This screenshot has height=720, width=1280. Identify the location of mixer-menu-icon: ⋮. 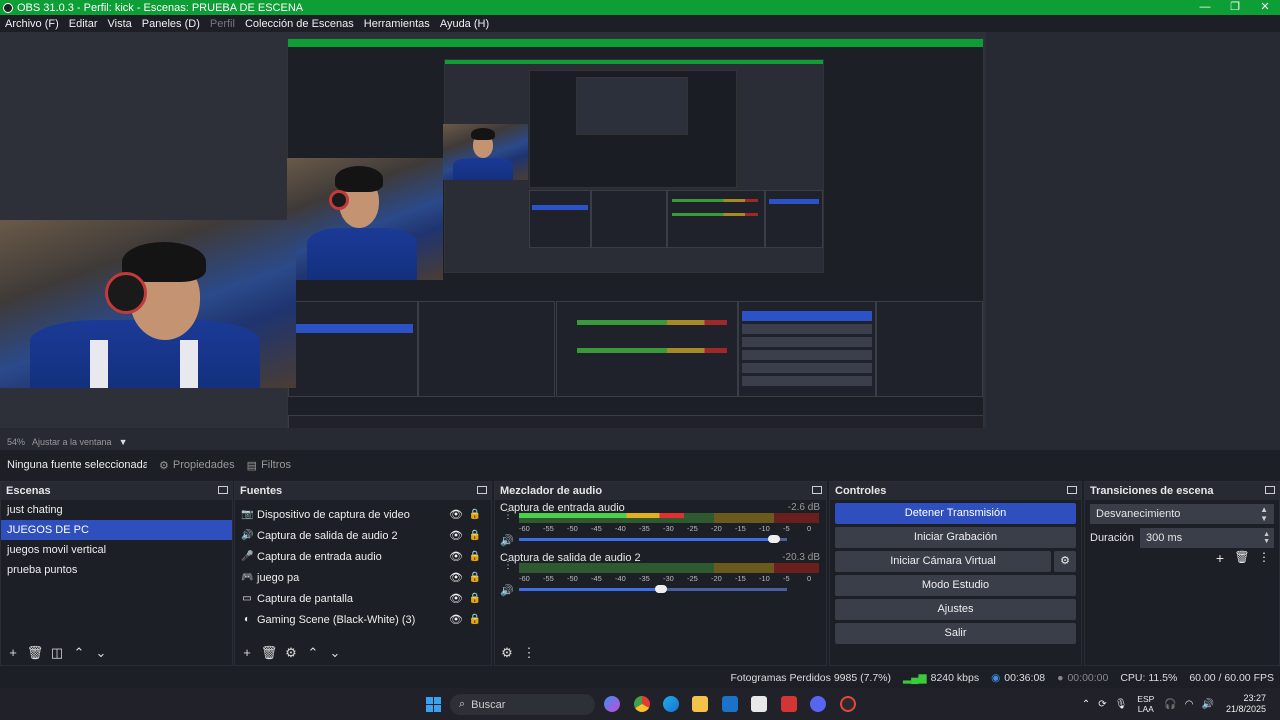
(529, 653).